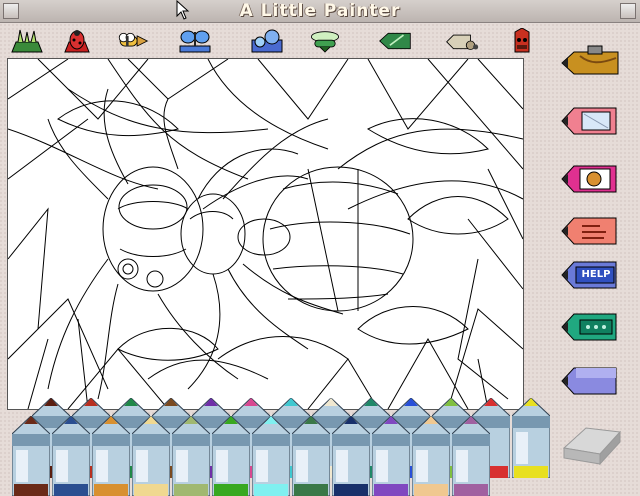 The image size is (640, 496). I want to click on butterfly-tool, so click(195, 41).